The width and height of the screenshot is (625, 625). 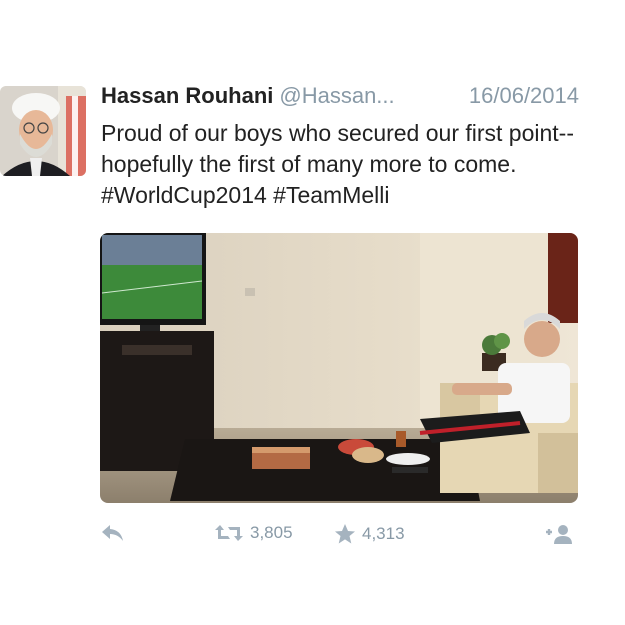 What do you see at coordinates (345, 534) in the screenshot?
I see `star-icon` at bounding box center [345, 534].